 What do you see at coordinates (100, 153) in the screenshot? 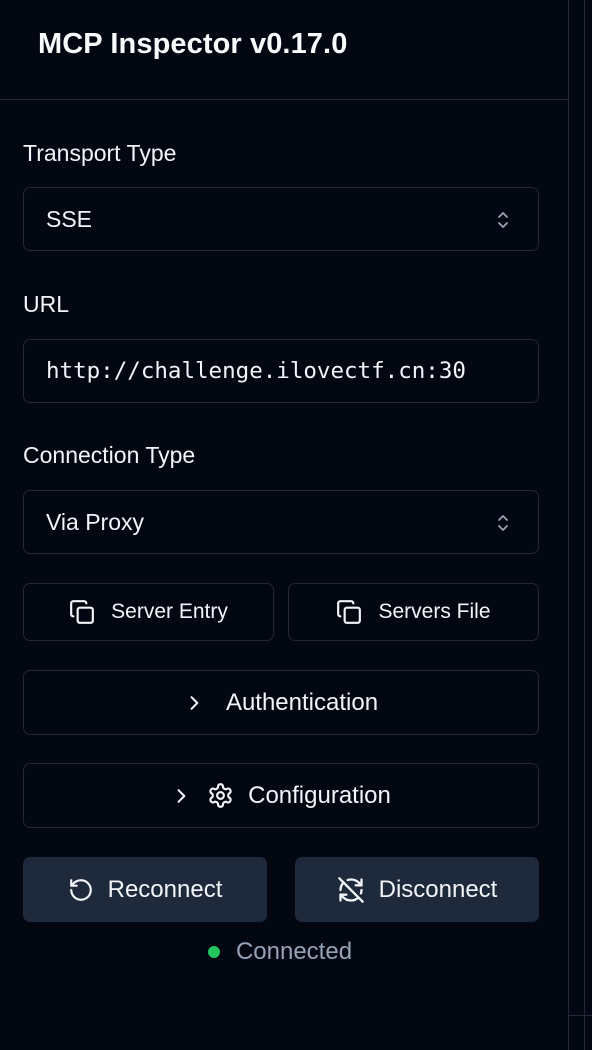
I see `transport-type-label: Transport Type` at bounding box center [100, 153].